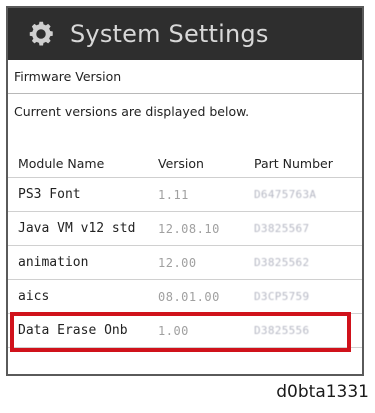 The width and height of the screenshot is (375, 413). I want to click on module-name: Java VM v12 std, so click(77, 228).